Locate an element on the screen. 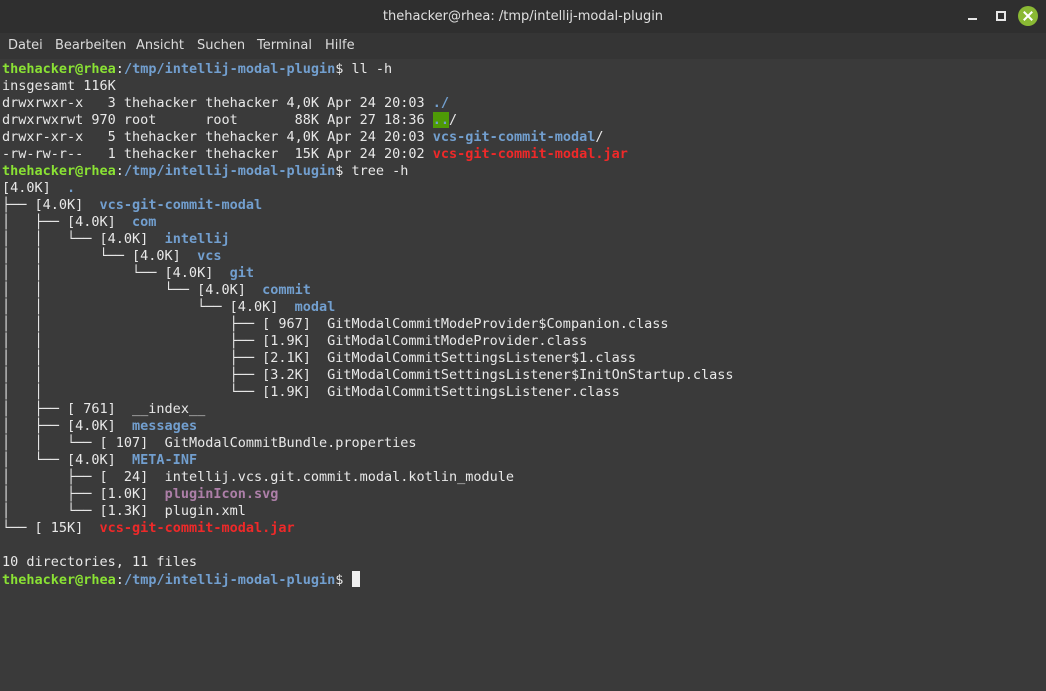 This screenshot has width=1046, height=691. tree-entry: └── [ 15K] vcs-git-commit-modal.jar is located at coordinates (148, 528).